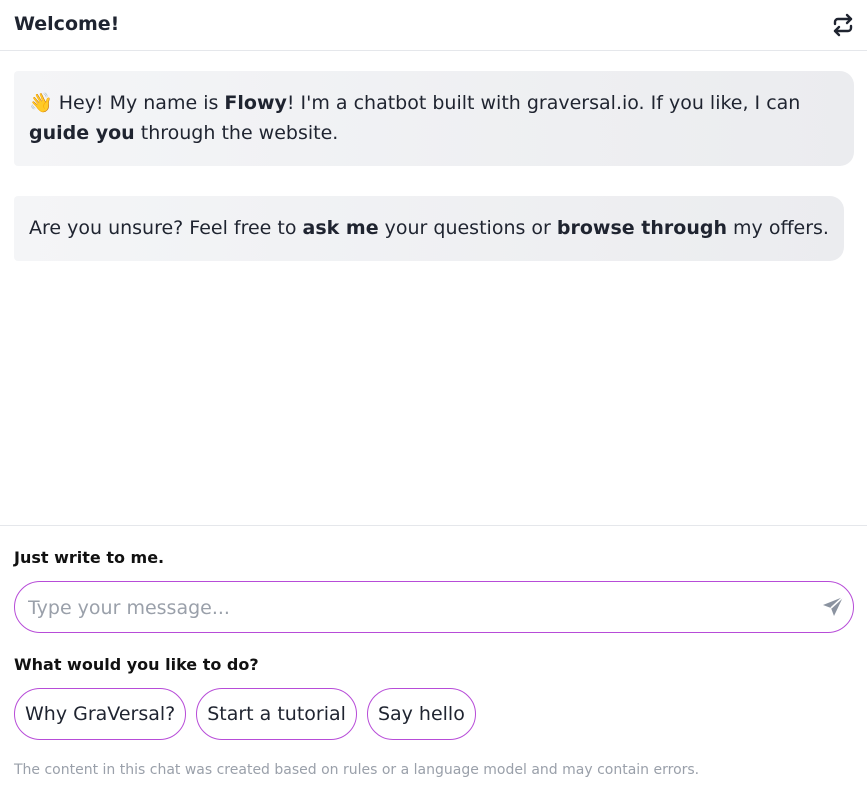 This screenshot has width=867, height=791. Describe the element at coordinates (166, 228) in the screenshot. I see `message-text: Are you unsure? Feel free to` at that location.